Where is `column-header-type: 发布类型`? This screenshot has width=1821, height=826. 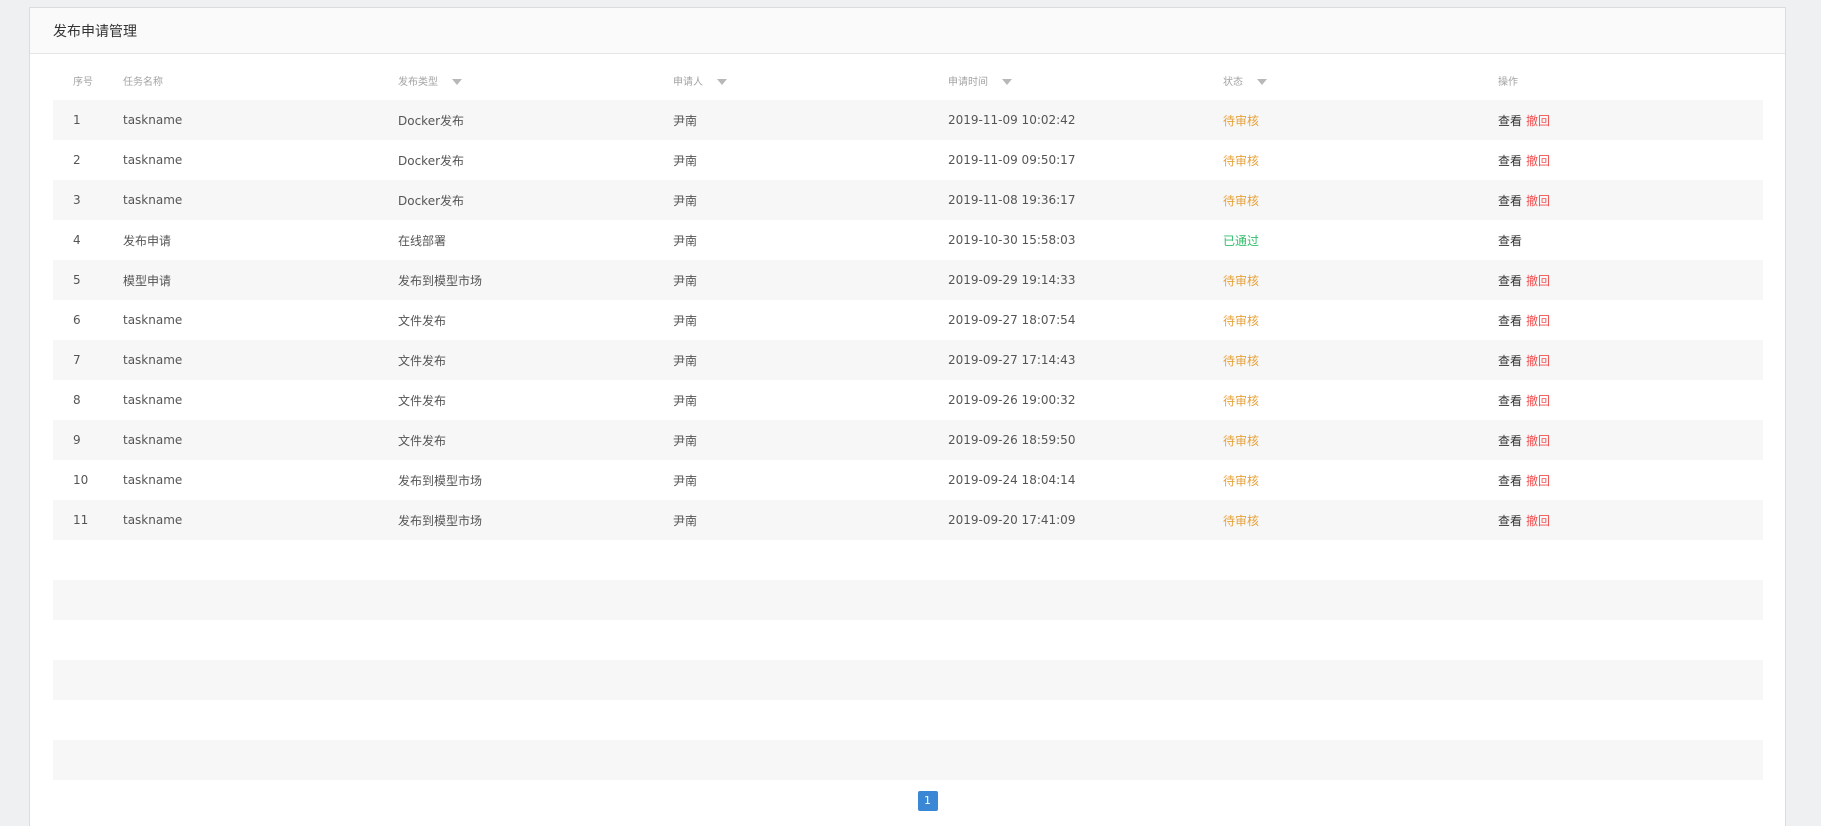
column-header-type: 发布类型 is located at coordinates (535, 80).